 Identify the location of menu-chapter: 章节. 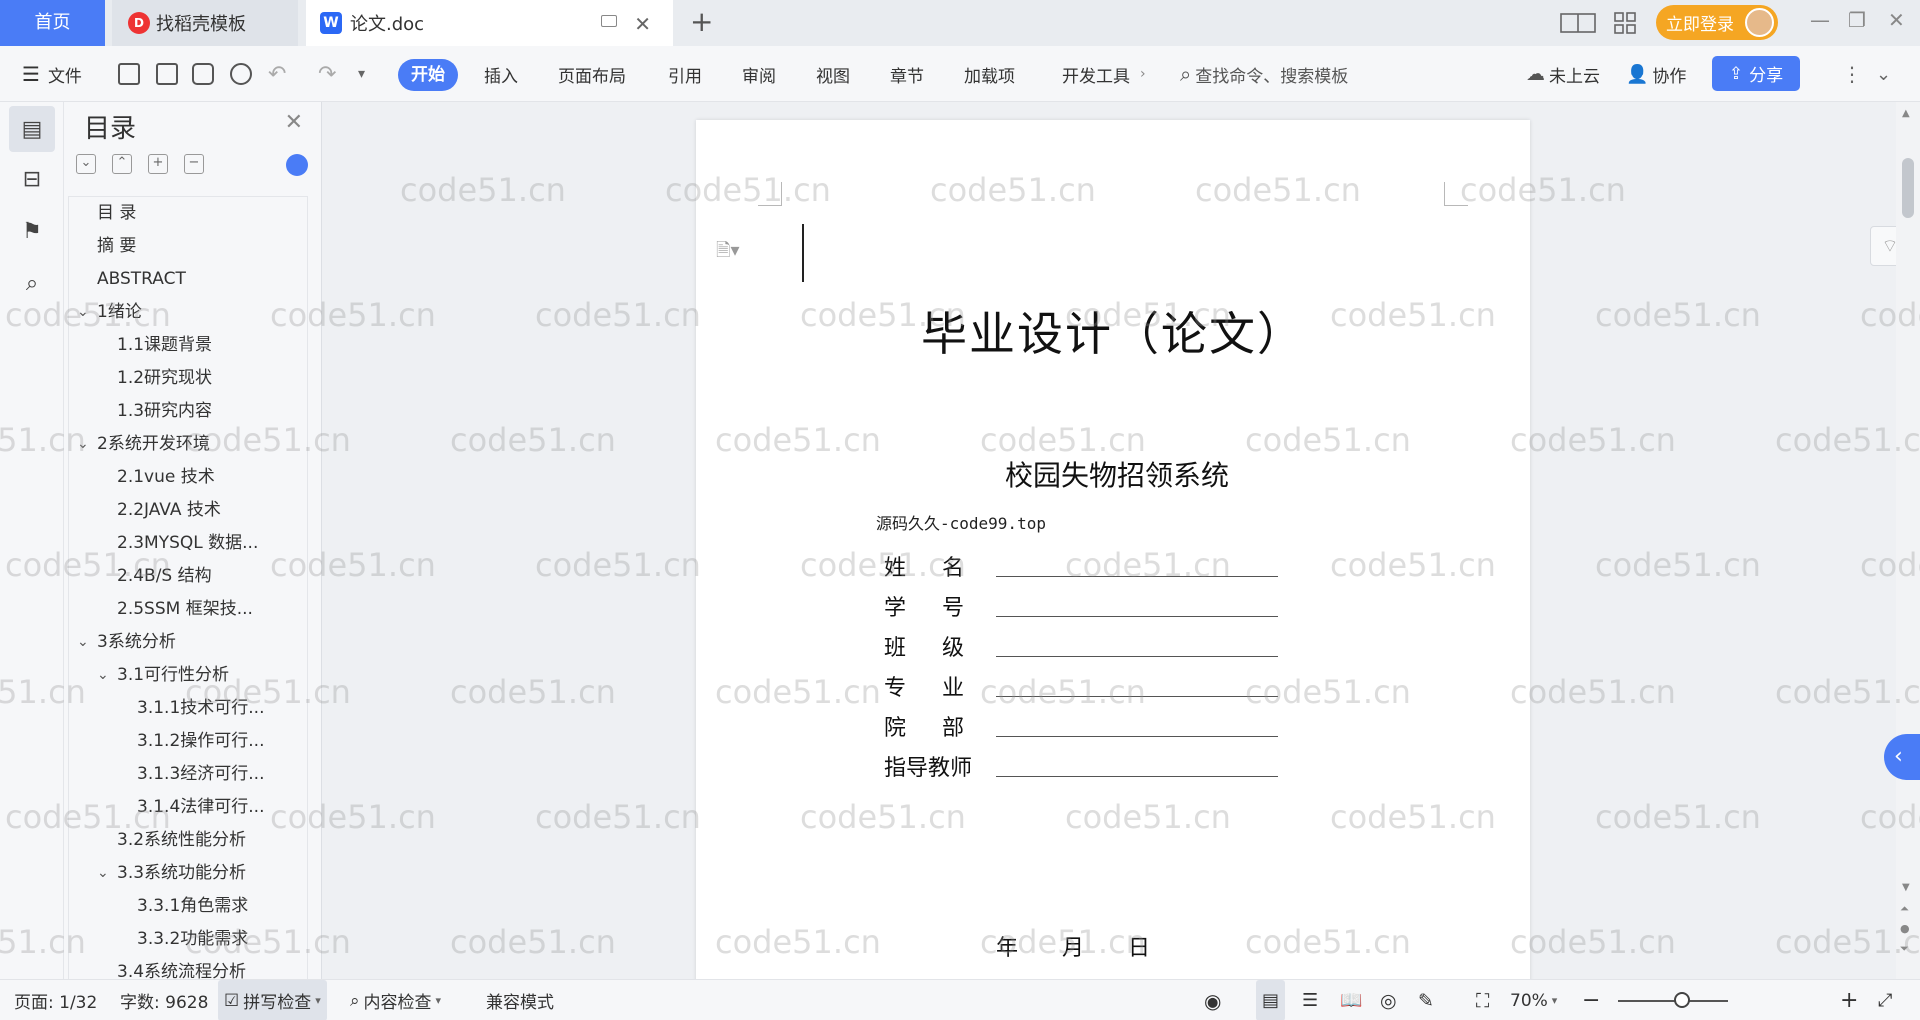
(907, 74).